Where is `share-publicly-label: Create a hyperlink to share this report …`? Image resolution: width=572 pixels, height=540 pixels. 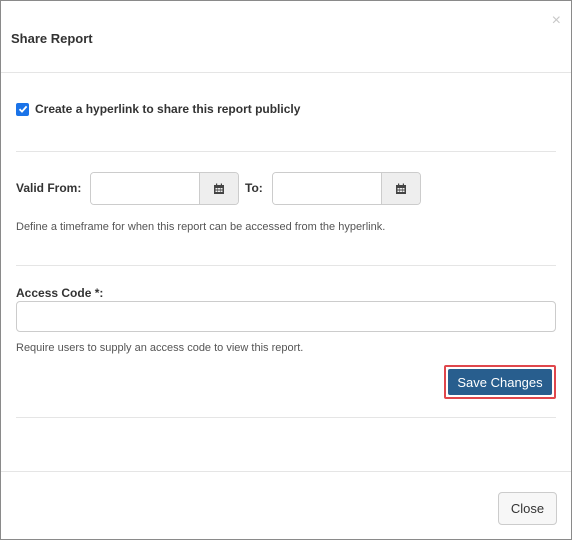
share-publicly-label: Create a hyperlink to share this report … is located at coordinates (168, 109).